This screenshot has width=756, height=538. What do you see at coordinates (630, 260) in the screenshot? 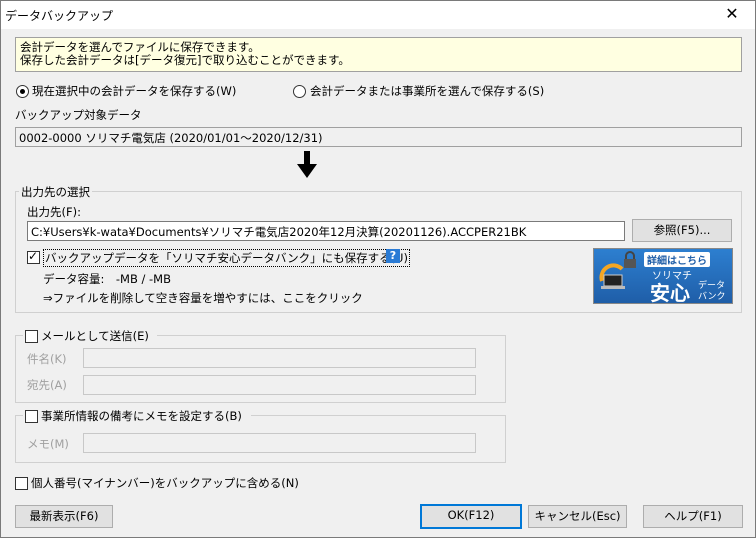
I see `lock-icon` at bounding box center [630, 260].